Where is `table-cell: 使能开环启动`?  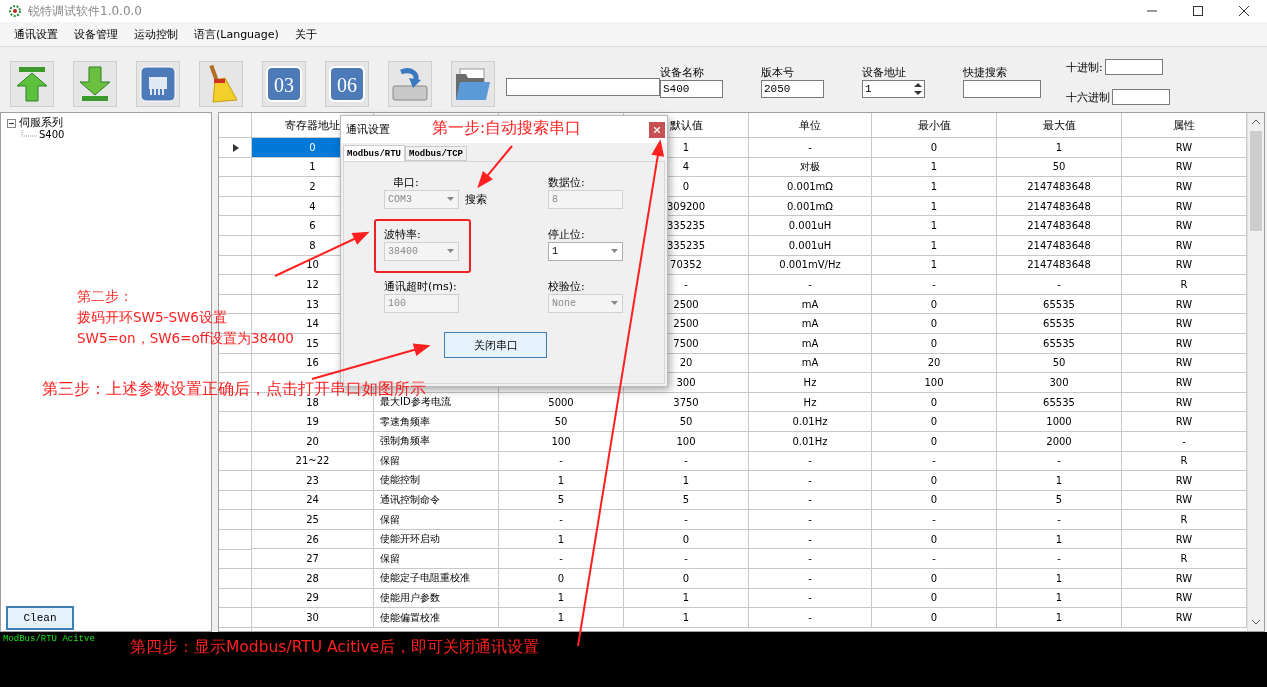 table-cell: 使能开环启动 is located at coordinates (436, 539).